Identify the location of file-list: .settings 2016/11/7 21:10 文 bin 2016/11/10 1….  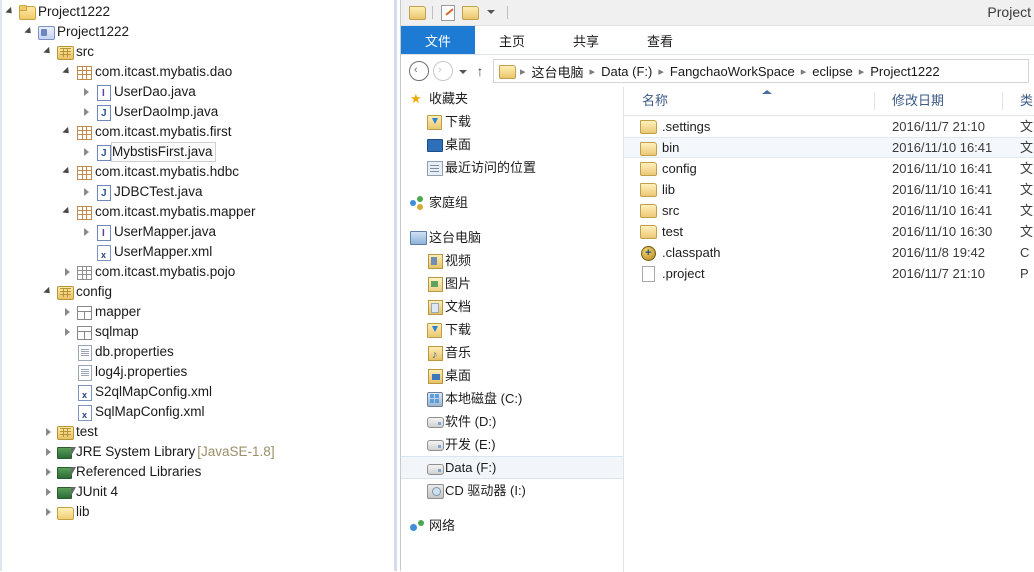
(829, 200).